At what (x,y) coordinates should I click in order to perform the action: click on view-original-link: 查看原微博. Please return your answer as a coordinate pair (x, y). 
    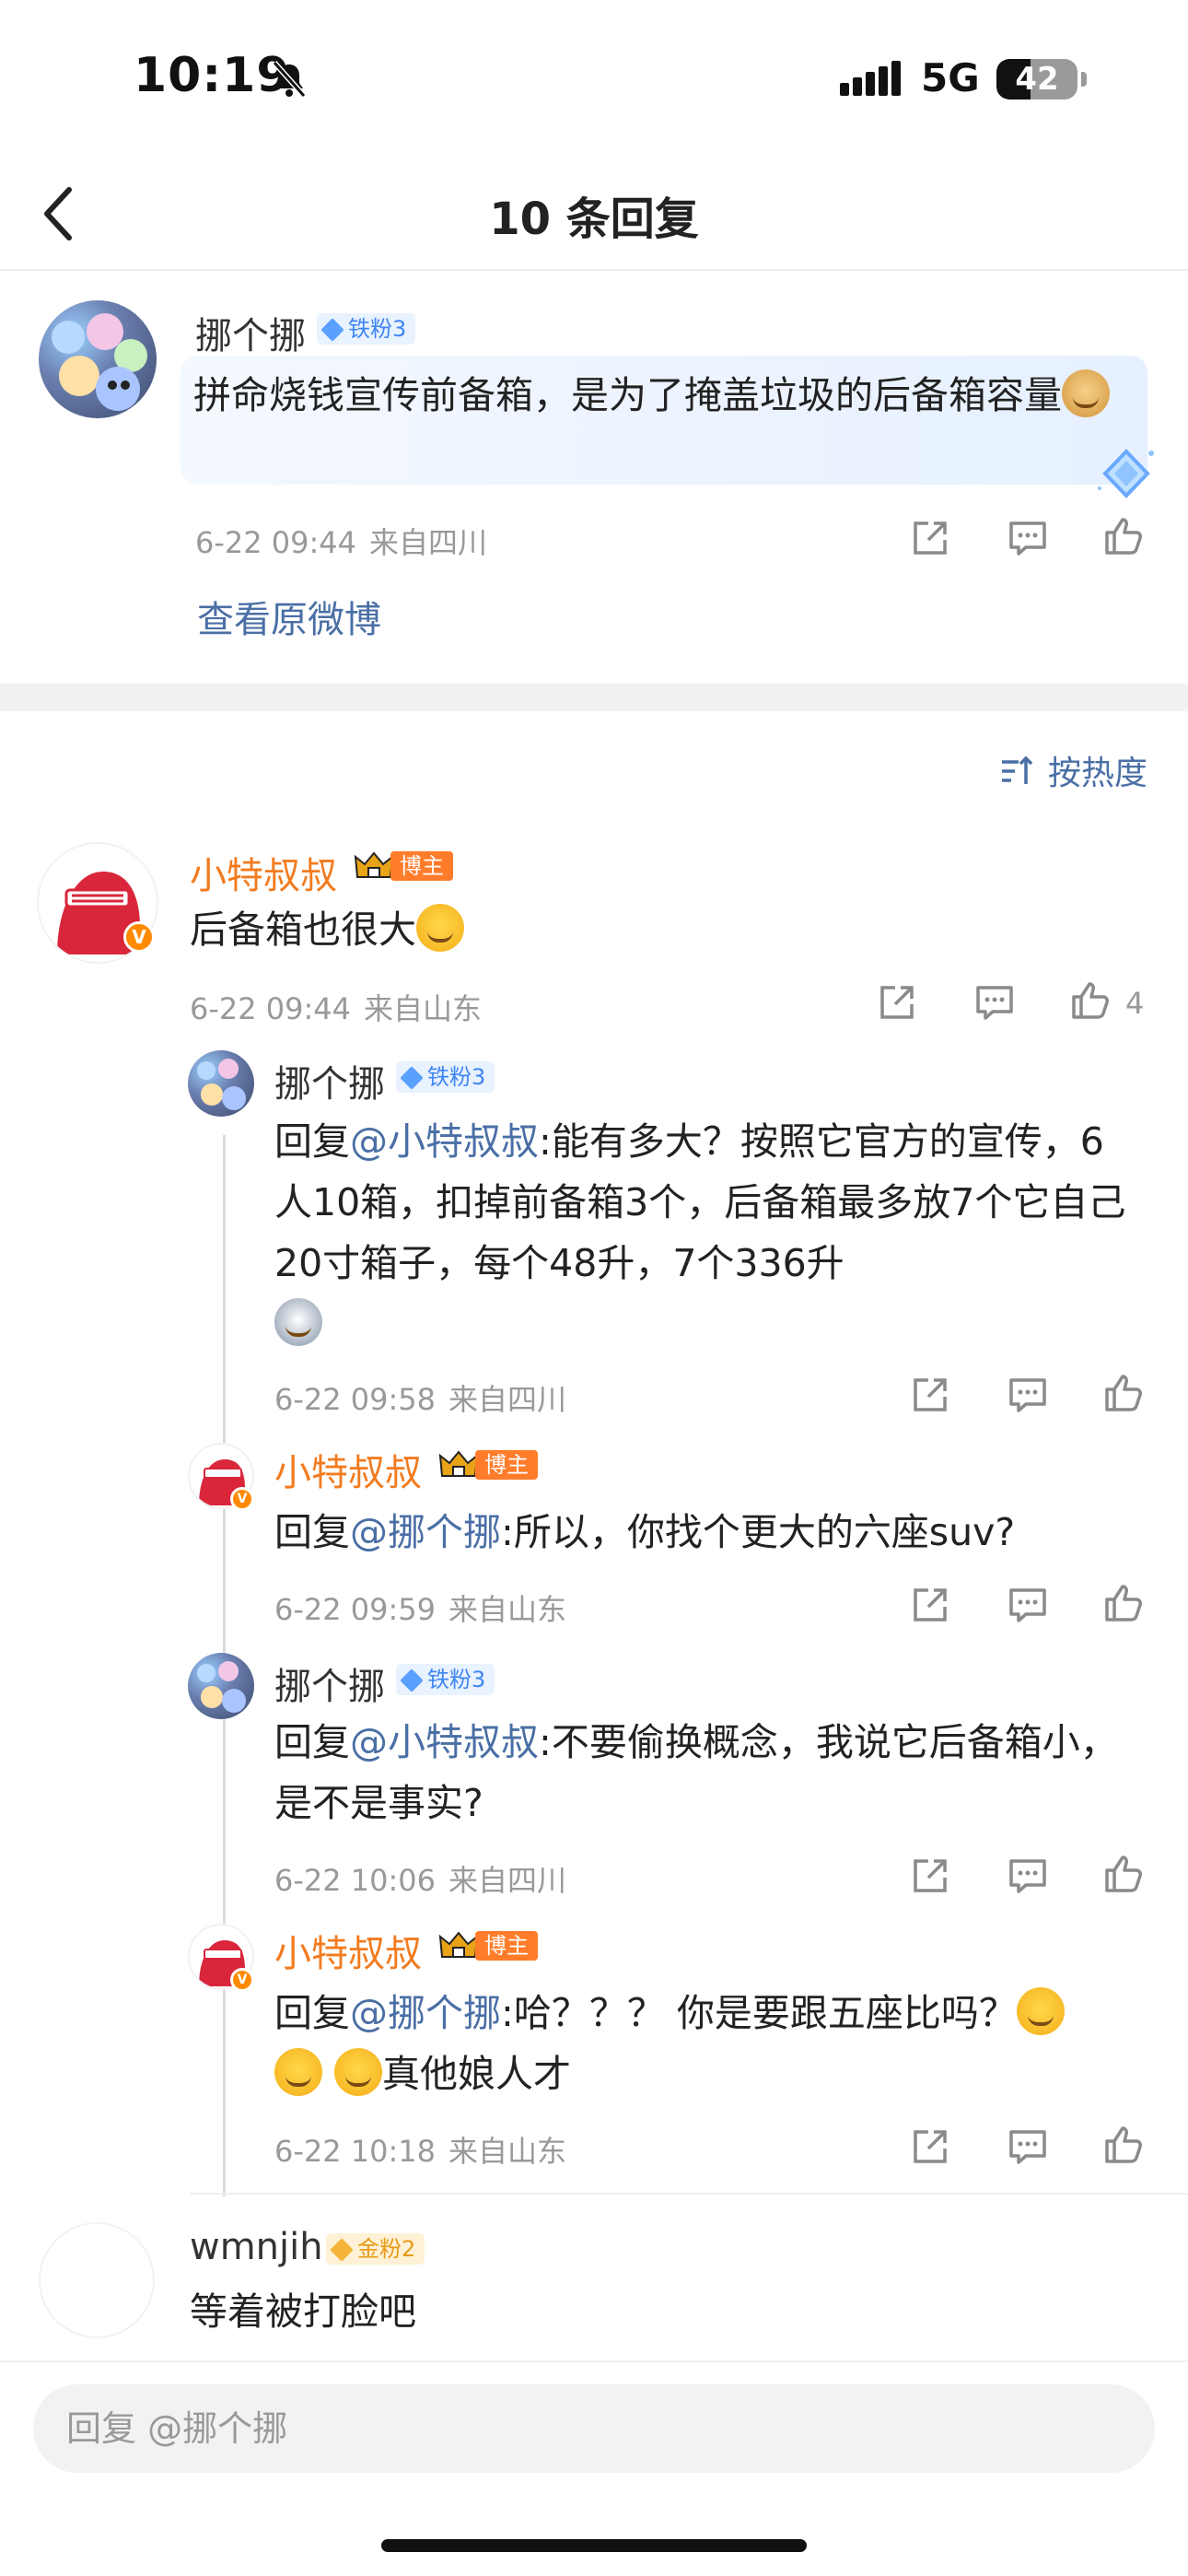
    Looking at the image, I should click on (289, 616).